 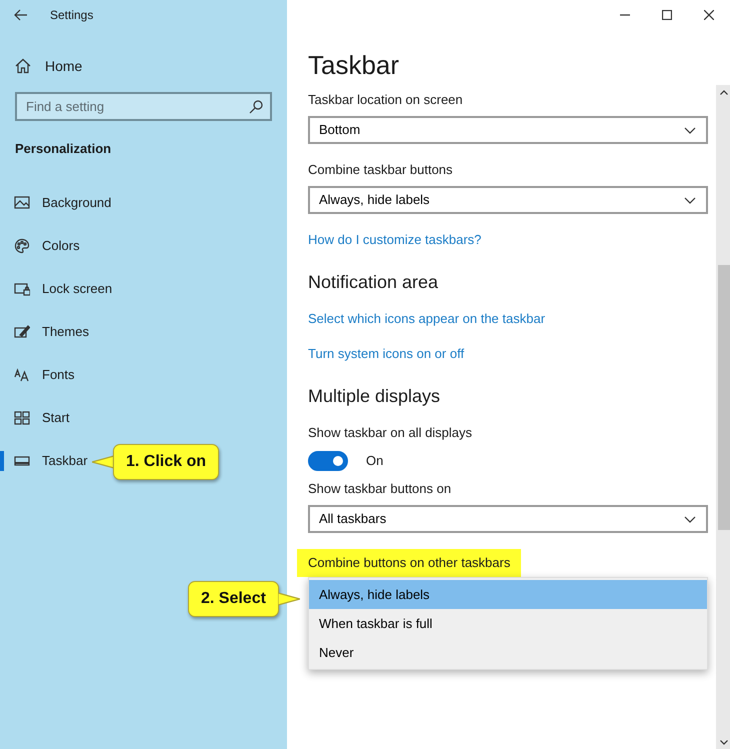 I want to click on tiles-icon, so click(x=22, y=418).